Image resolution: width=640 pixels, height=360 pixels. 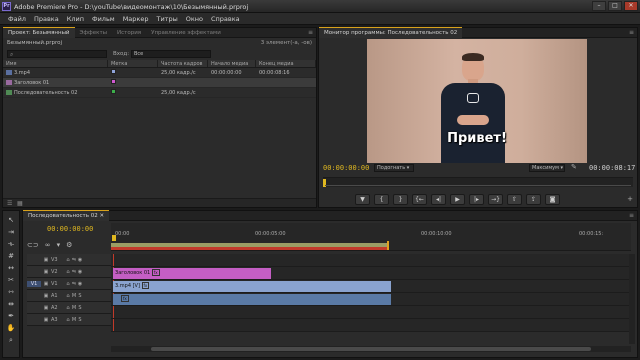 I want to click on track-header-a1: ▣ A1 ⌂ M S, so click(x=69, y=296).